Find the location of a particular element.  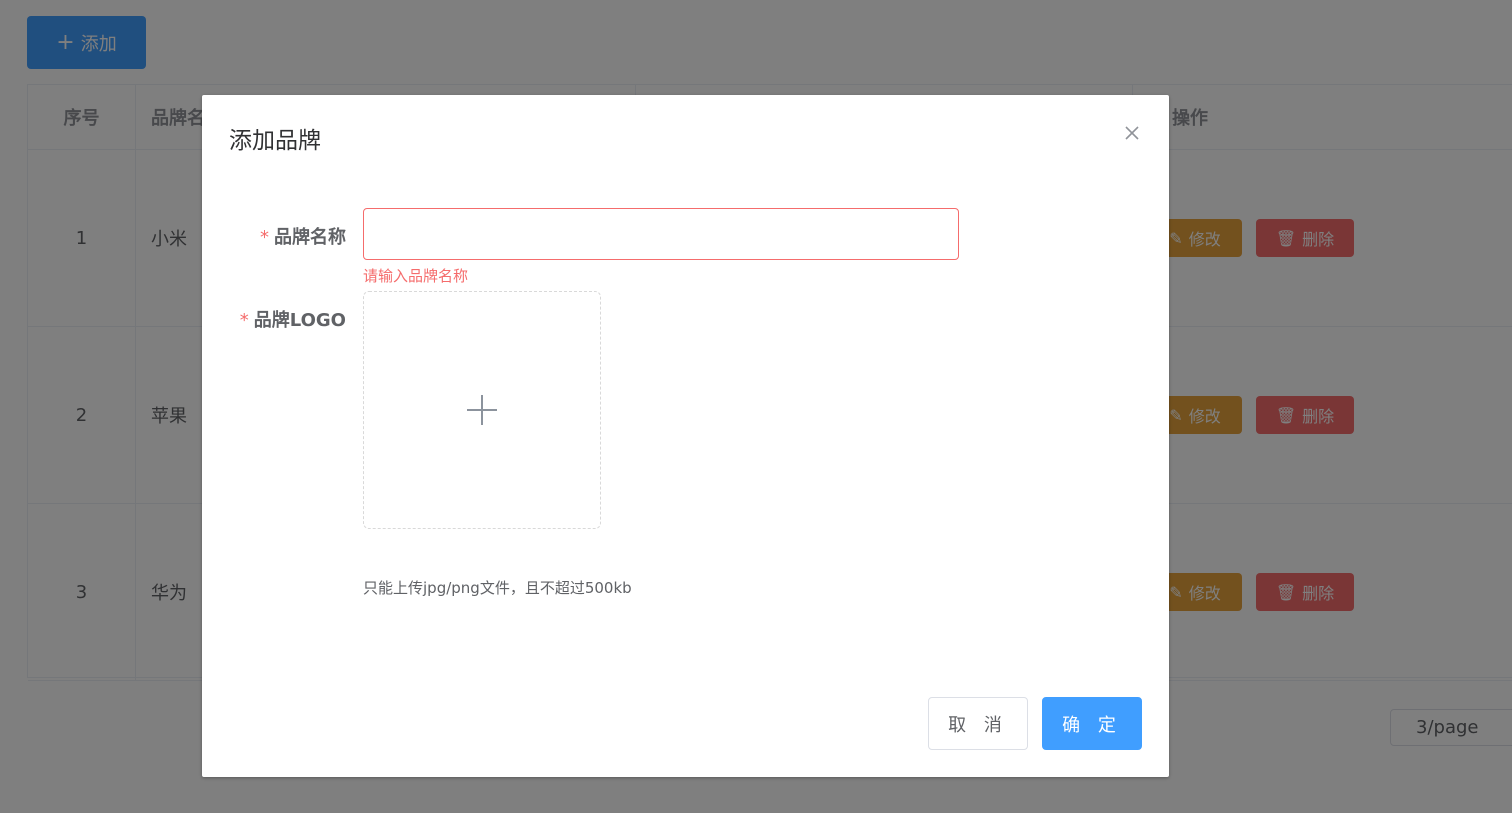

logo-uploader is located at coordinates (482, 410).